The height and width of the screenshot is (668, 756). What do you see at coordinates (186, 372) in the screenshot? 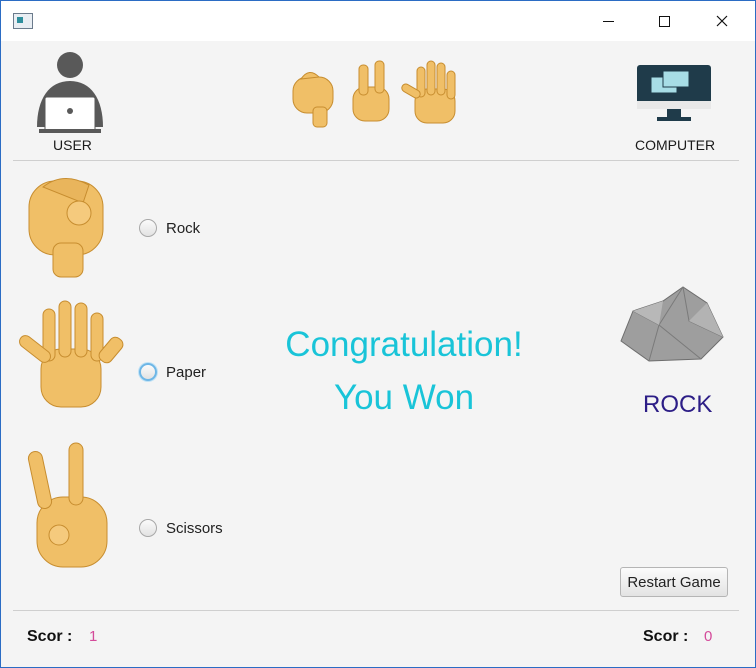
I see `paper-radio-label: Paper` at bounding box center [186, 372].